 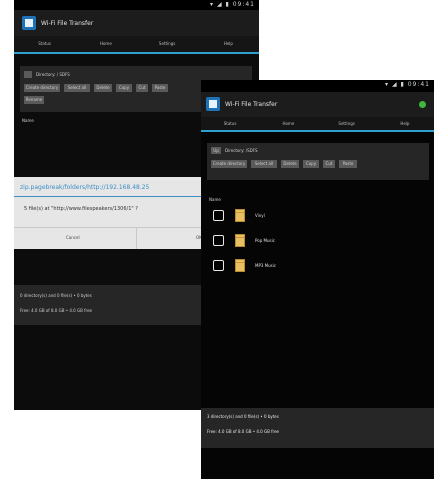 What do you see at coordinates (34, 100) in the screenshot?
I see `rename-button: Rename` at bounding box center [34, 100].